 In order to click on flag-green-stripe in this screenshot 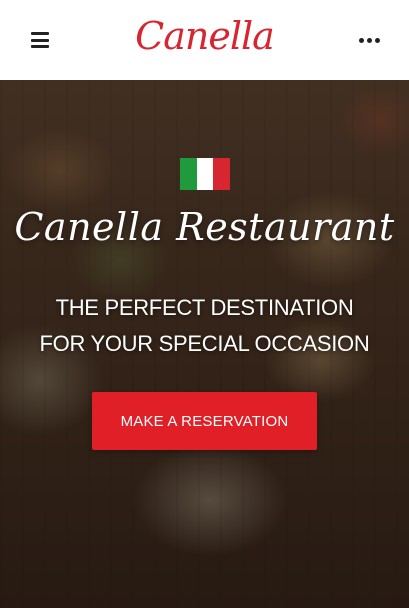, I will do `click(188, 174)`.